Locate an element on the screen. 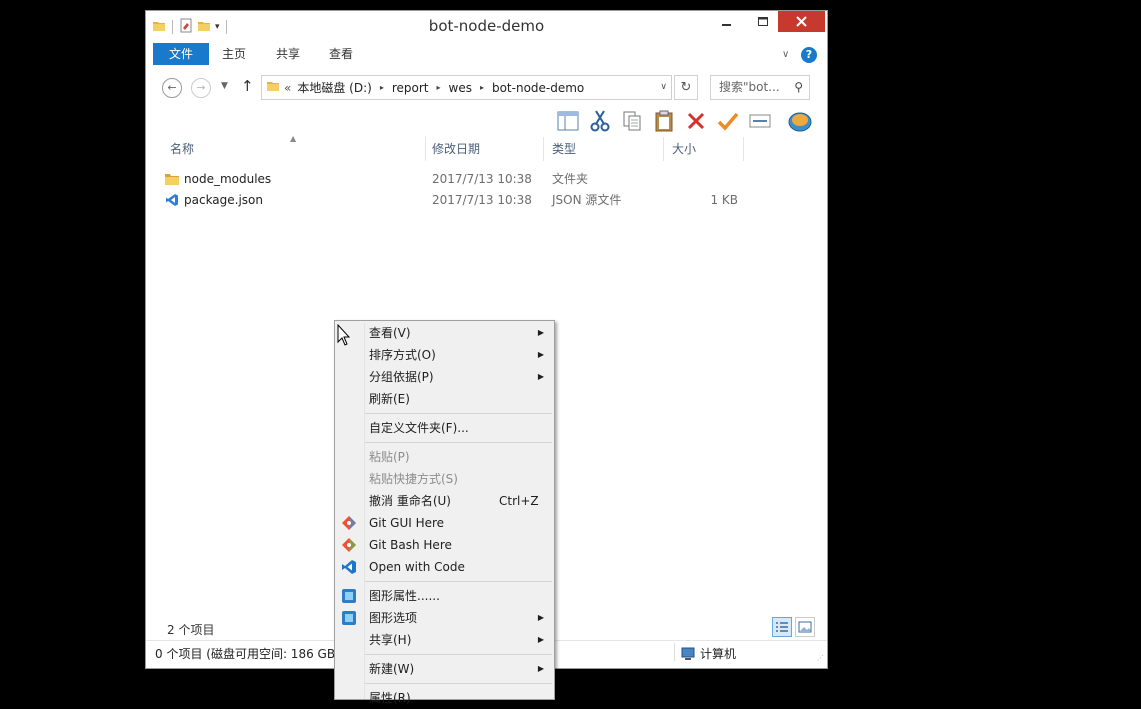 Image resolution: width=1141 pixels, height=709 pixels. column-date: 修改日期 is located at coordinates (484, 149).